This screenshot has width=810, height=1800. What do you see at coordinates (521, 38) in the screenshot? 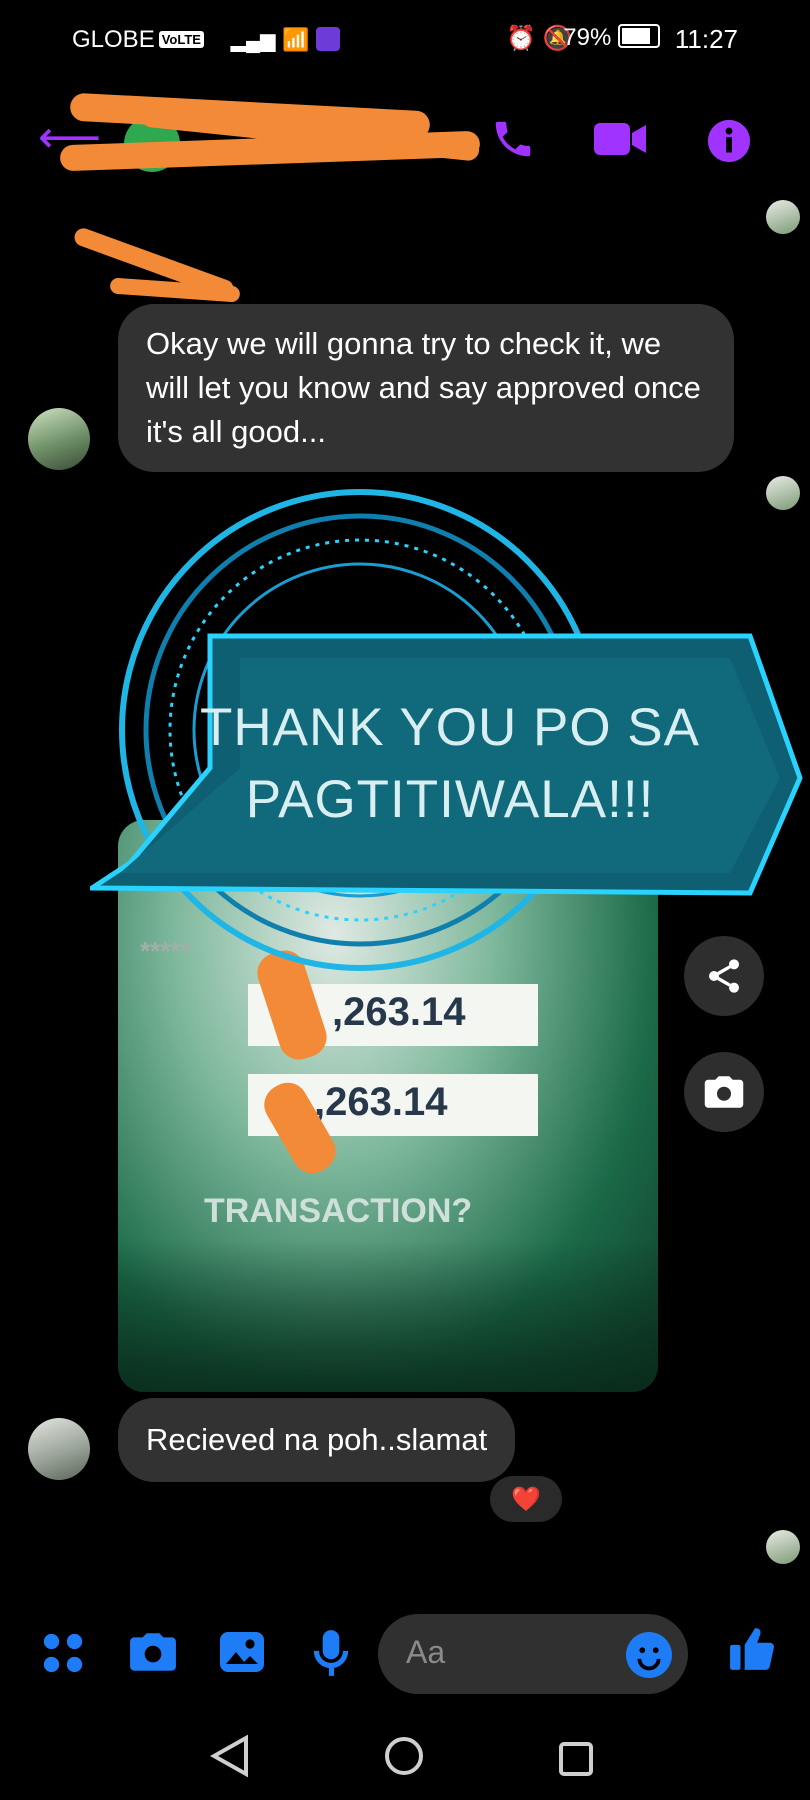
I see `alarm-icon: ⏰` at bounding box center [521, 38].